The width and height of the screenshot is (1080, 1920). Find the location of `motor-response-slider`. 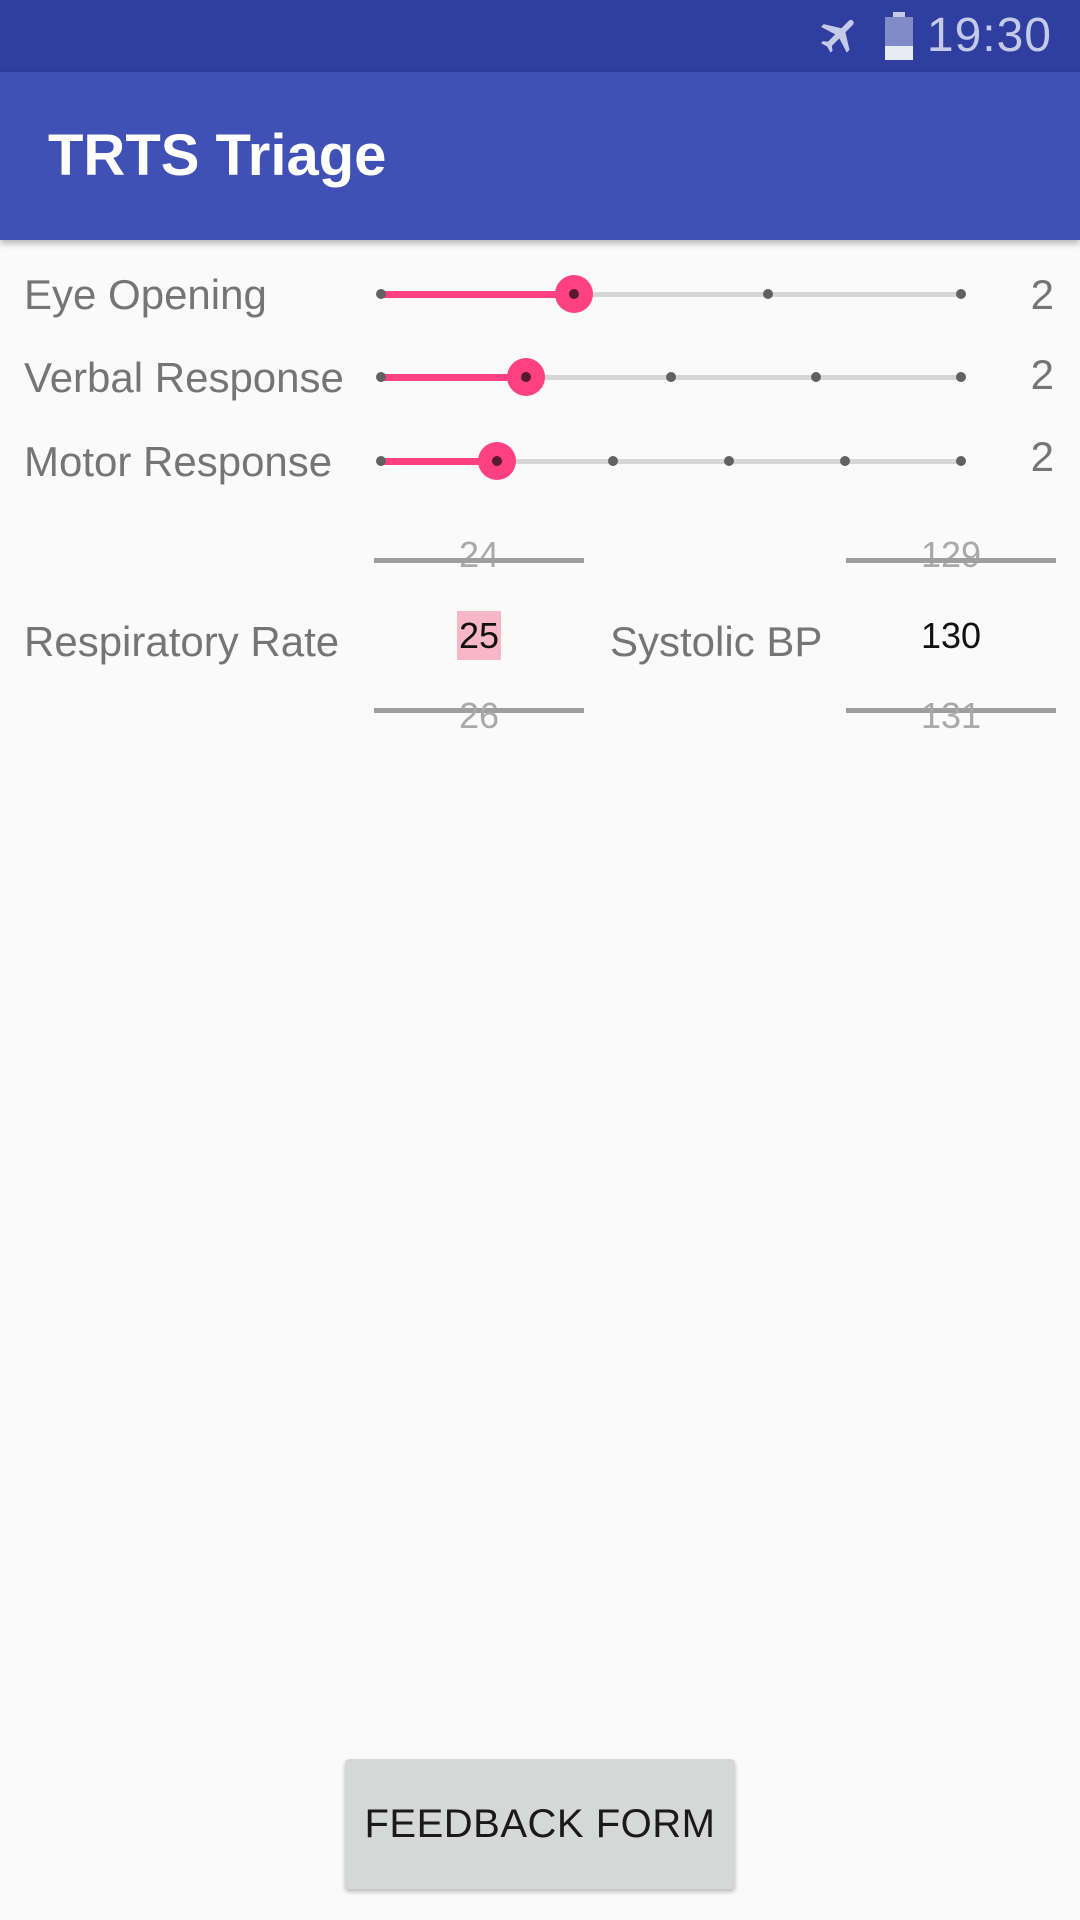

motor-response-slider is located at coordinates (671, 461).